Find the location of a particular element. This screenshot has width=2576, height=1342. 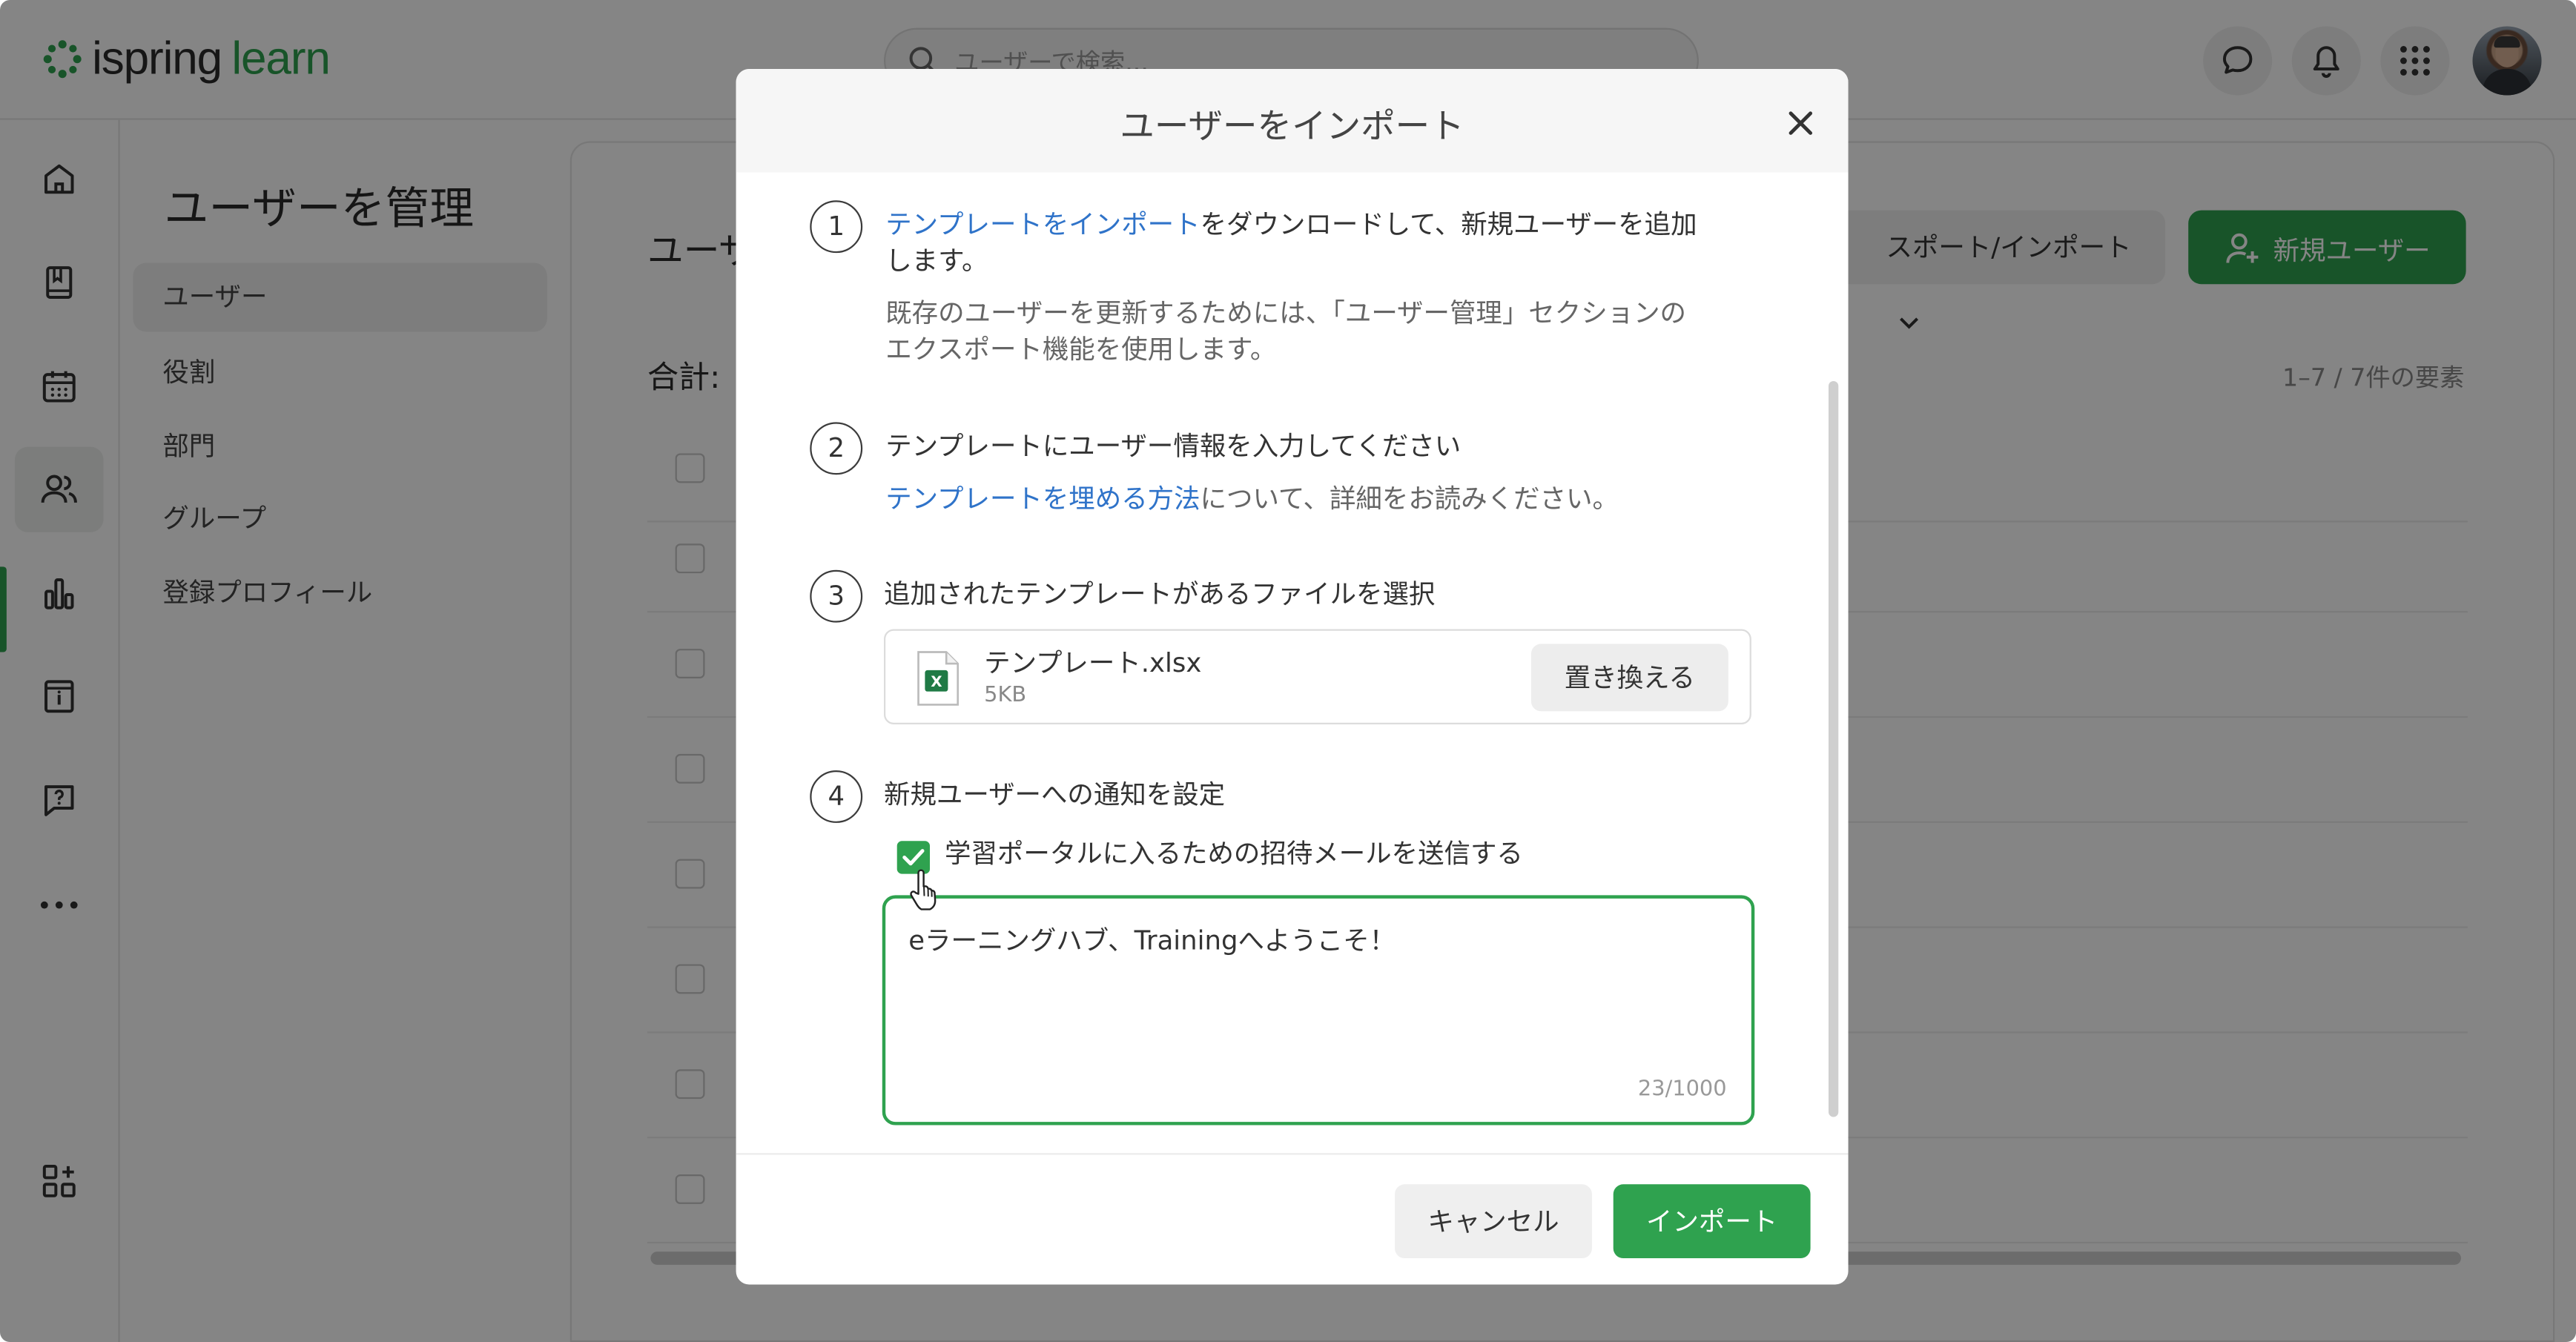

character-counter: 23/1000 is located at coordinates (1682, 1090).